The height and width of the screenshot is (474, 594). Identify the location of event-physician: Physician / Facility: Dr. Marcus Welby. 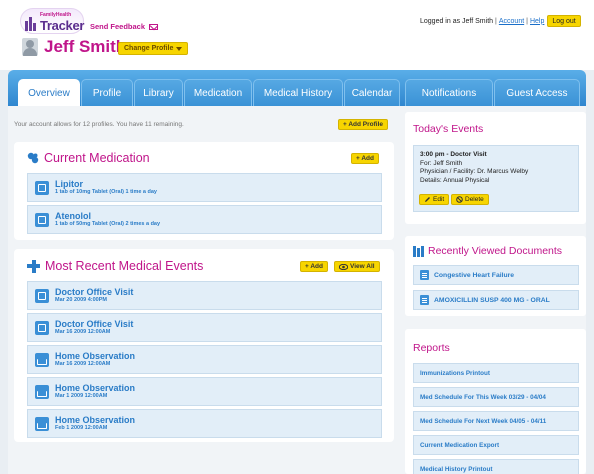
(474, 172).